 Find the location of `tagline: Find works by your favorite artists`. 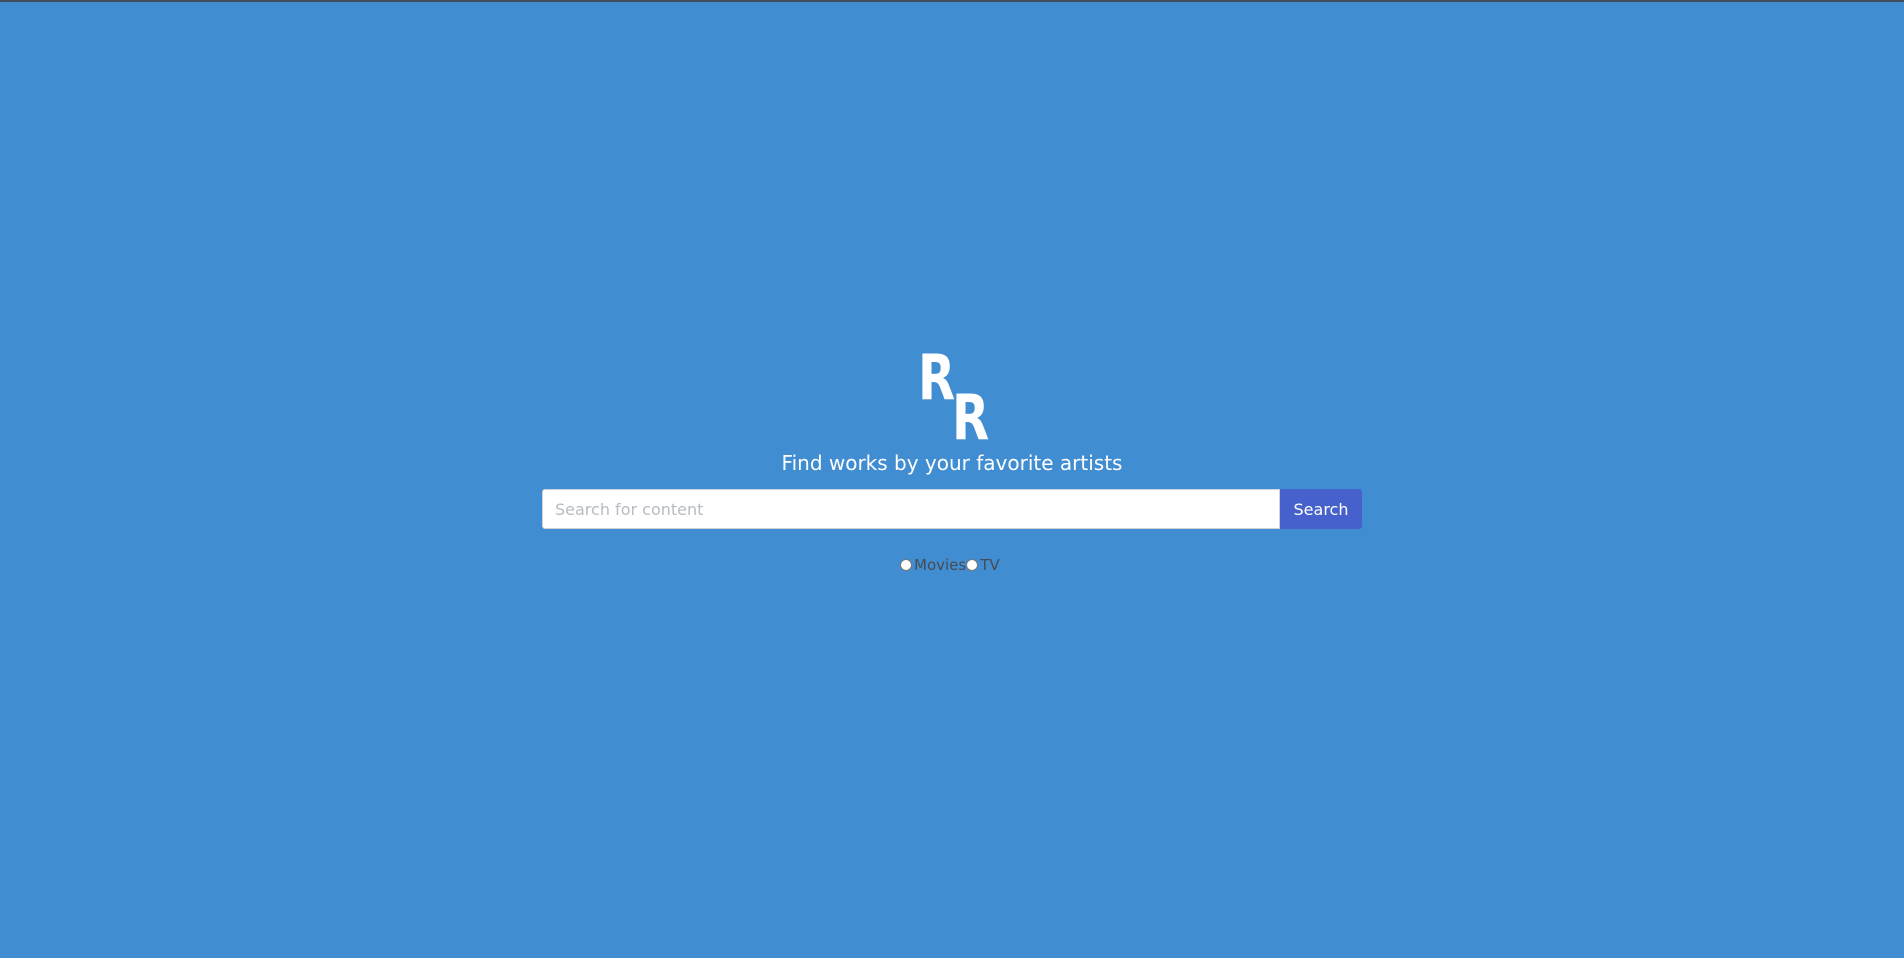

tagline: Find works by your favorite artists is located at coordinates (952, 463).